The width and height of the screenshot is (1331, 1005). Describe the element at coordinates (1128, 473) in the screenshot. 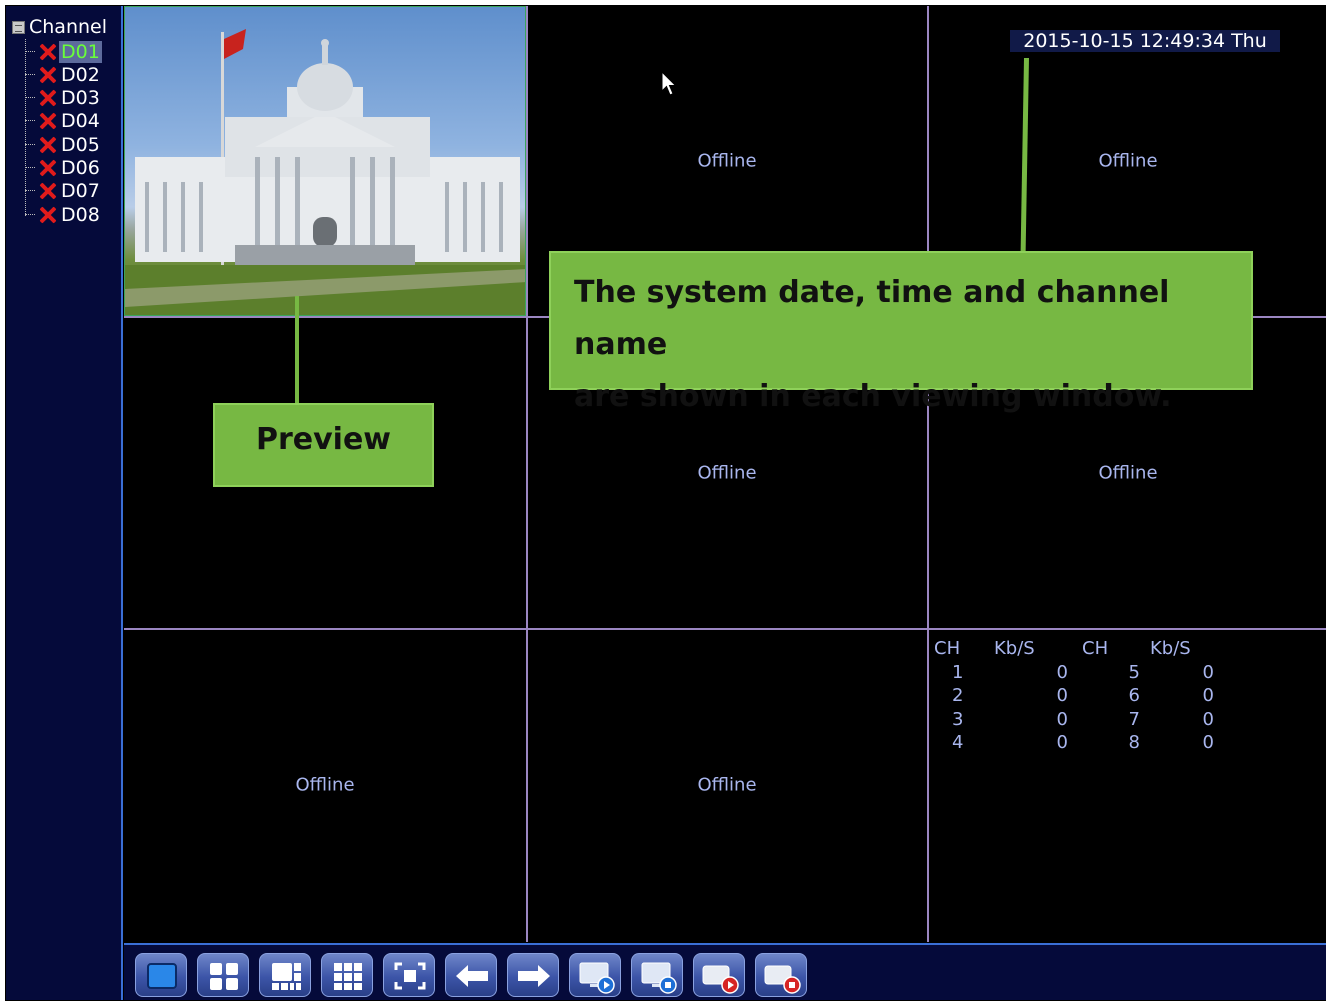

I see `offline-label-ch6: Offline` at that location.